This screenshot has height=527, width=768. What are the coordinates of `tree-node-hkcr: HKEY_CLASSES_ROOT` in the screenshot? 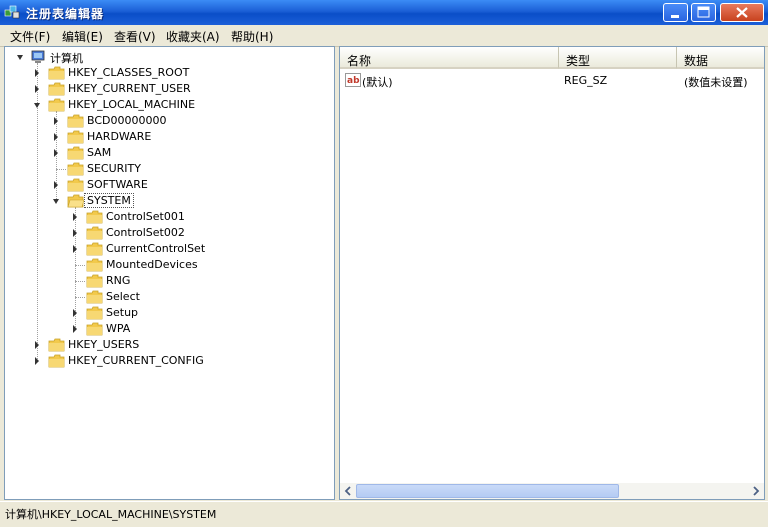 It's located at (133, 73).